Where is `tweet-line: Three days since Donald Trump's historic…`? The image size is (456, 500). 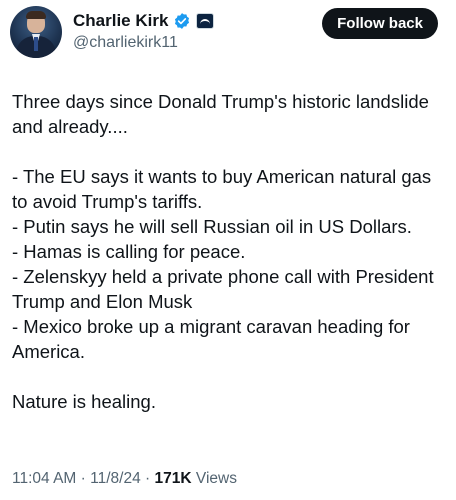 tweet-line: Three days since Donald Trump's historic… is located at coordinates (220, 114).